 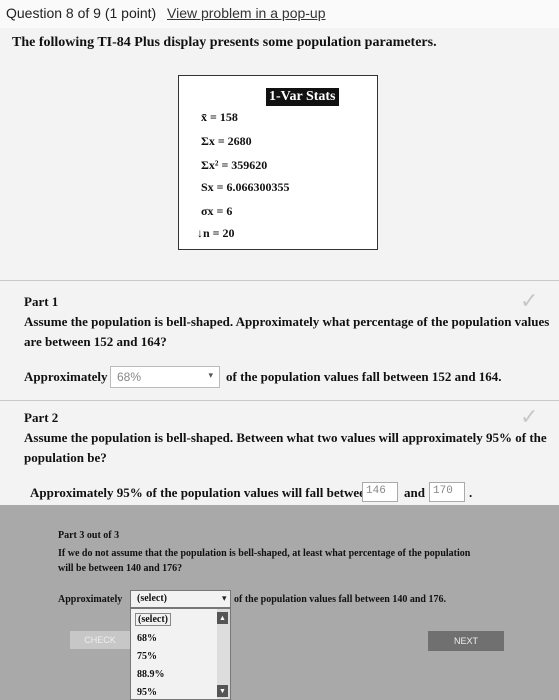 What do you see at coordinates (147, 638) in the screenshot?
I see `option-68: 68%` at bounding box center [147, 638].